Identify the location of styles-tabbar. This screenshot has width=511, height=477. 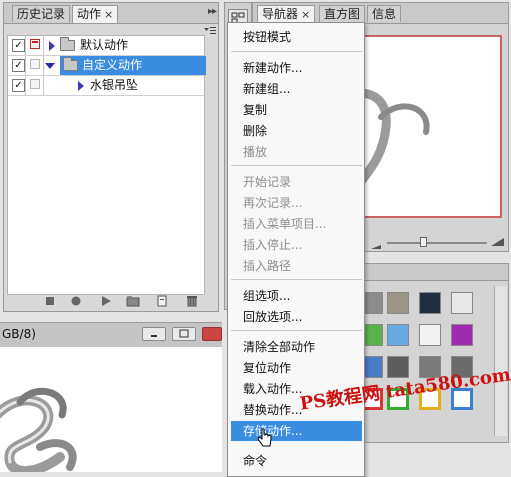
(431, 272).